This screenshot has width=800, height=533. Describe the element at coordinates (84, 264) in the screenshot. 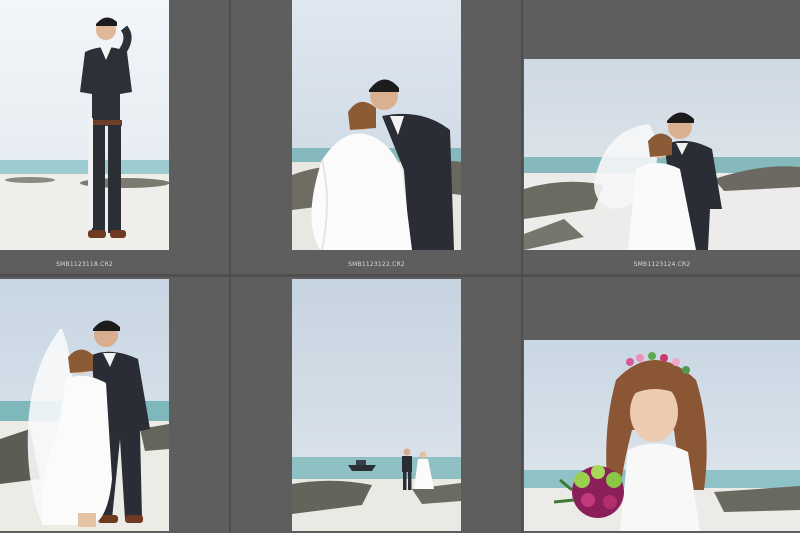

I see `thumbnail-filename-1: SMB1123118.CR2` at that location.